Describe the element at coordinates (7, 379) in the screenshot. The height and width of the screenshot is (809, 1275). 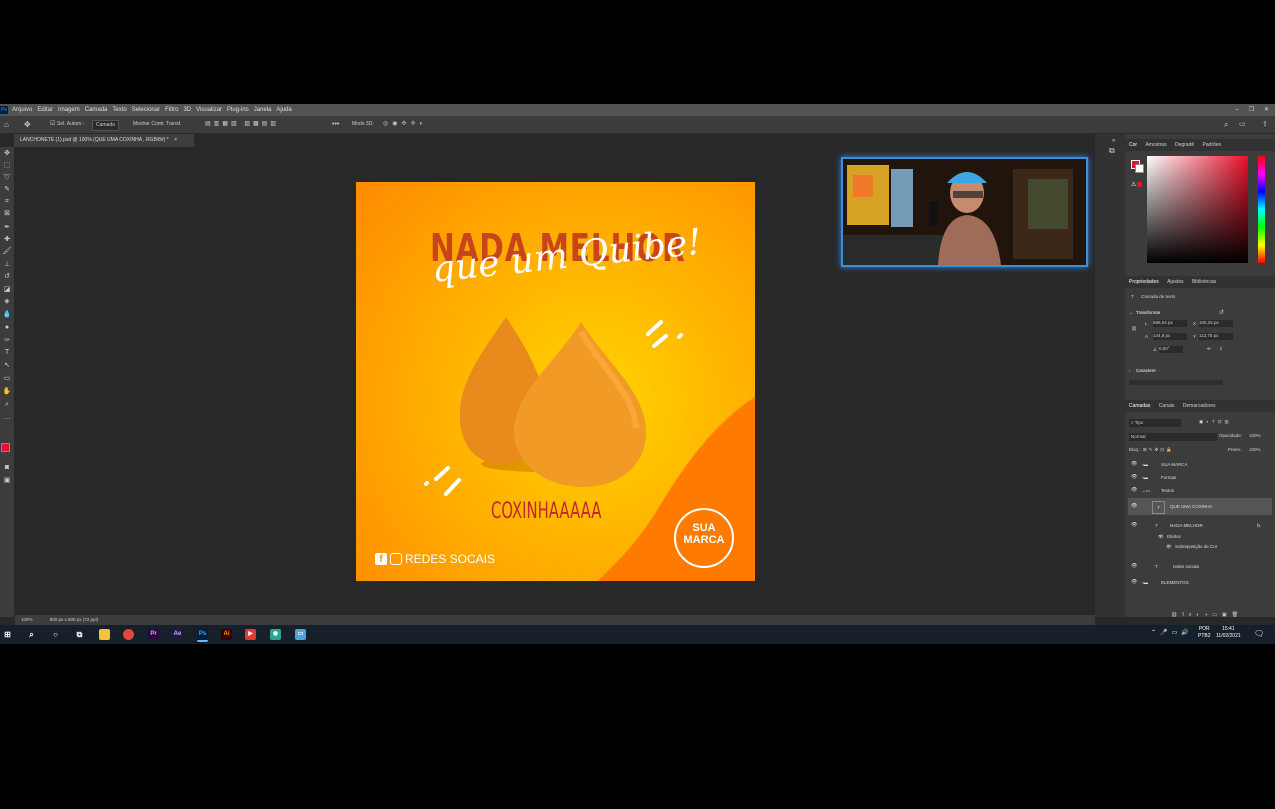
I see `rectangle-tool-icon: ▭` at that location.